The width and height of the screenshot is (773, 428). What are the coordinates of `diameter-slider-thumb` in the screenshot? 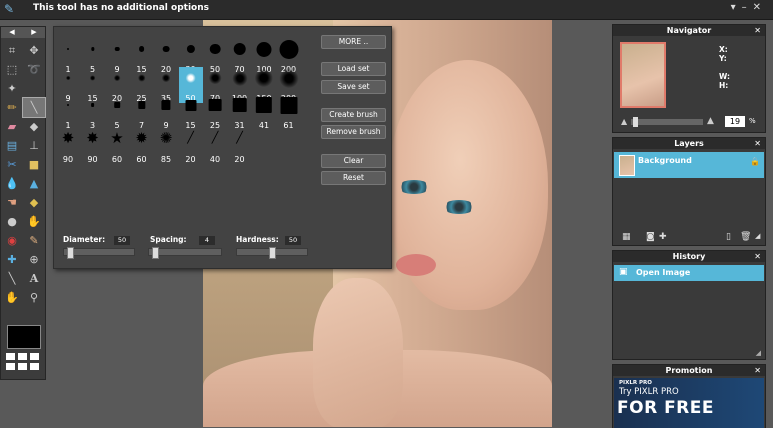 It's located at (71, 253).